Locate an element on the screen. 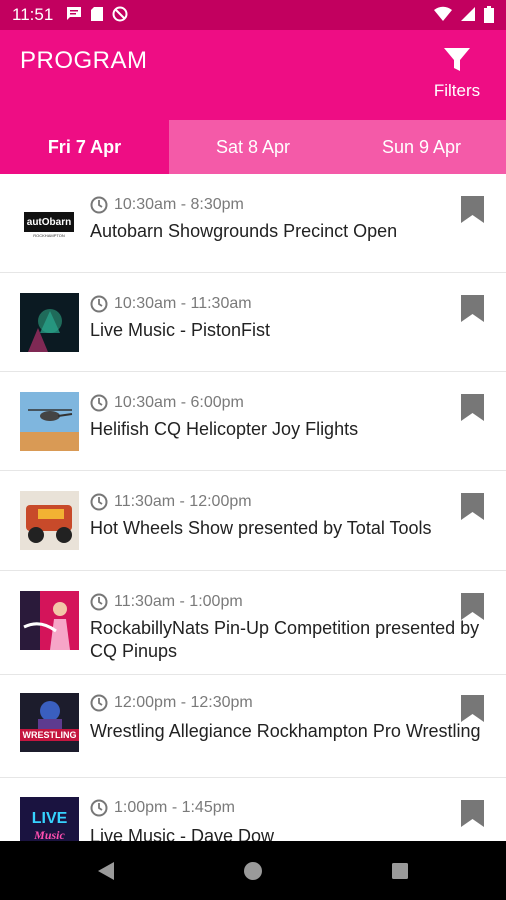 This screenshot has height=900, width=506. battery-icon is located at coordinates (489, 14).